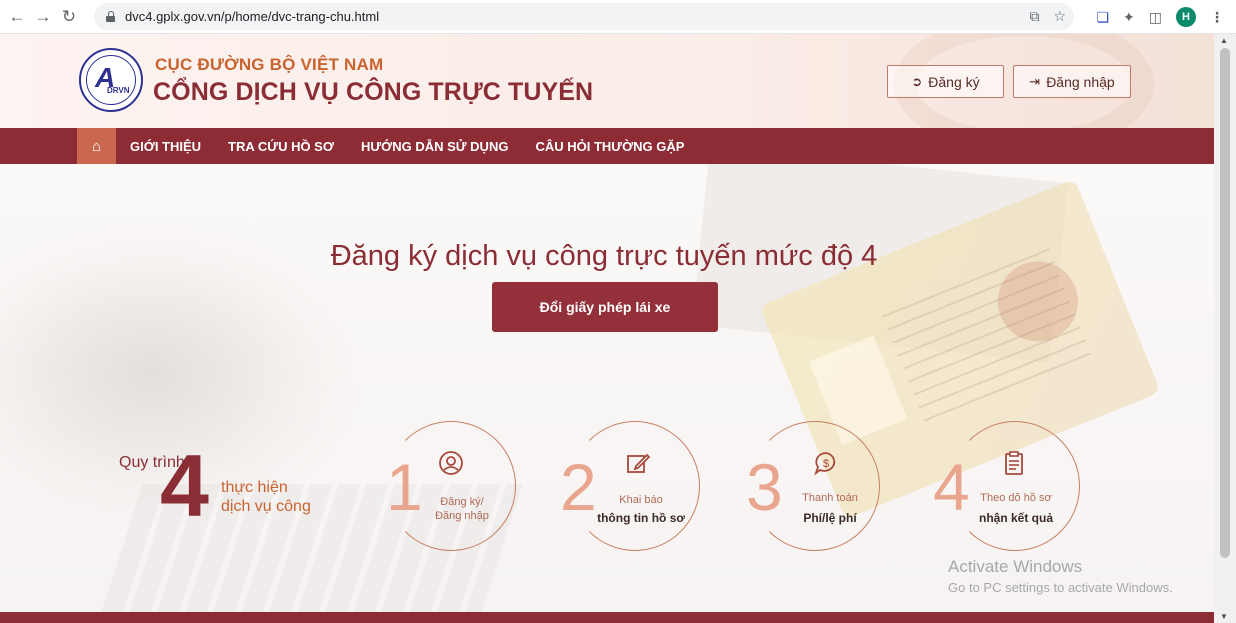  Describe the element at coordinates (1224, 40) in the screenshot. I see `scroll-up-arrow-icon: ▲` at that location.